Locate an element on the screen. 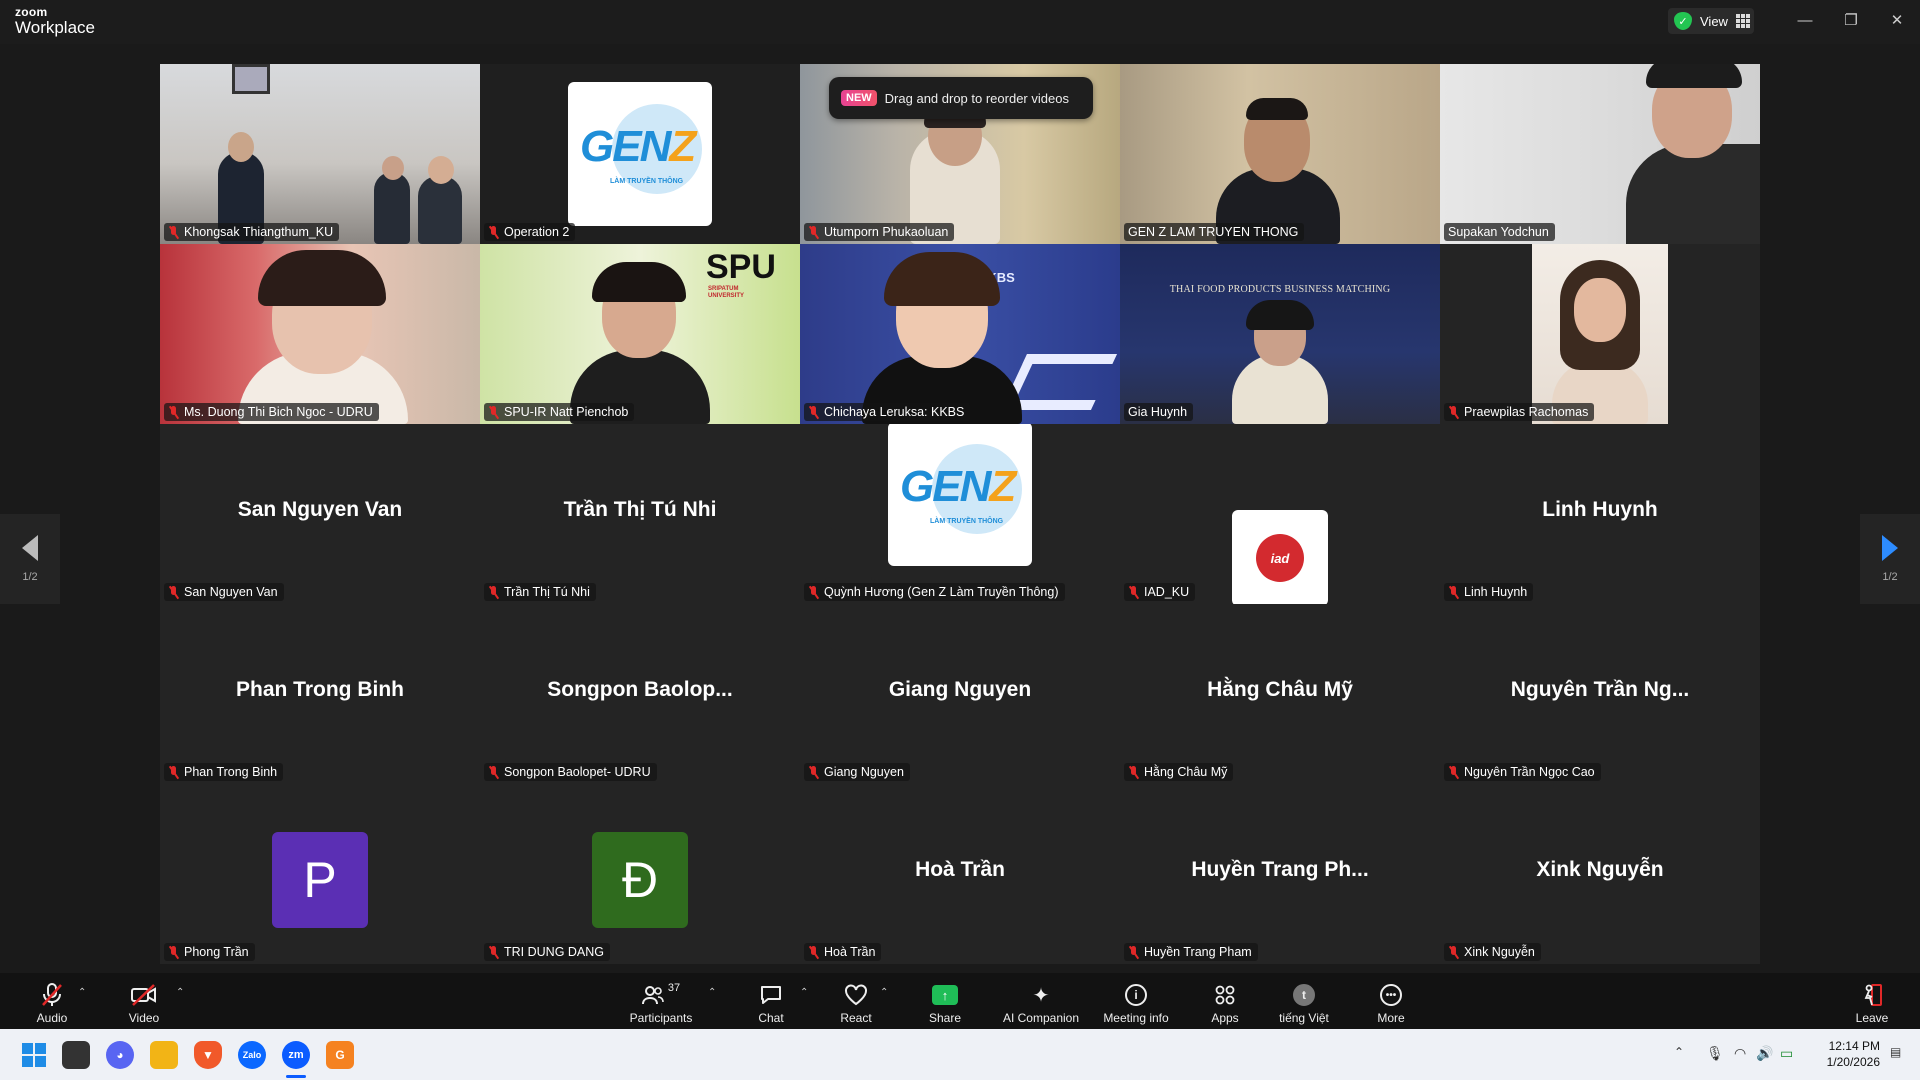 The height and width of the screenshot is (1080, 1920). genz-subtitle: LÀM TRUYỀN THÔNG is located at coordinates (967, 521).